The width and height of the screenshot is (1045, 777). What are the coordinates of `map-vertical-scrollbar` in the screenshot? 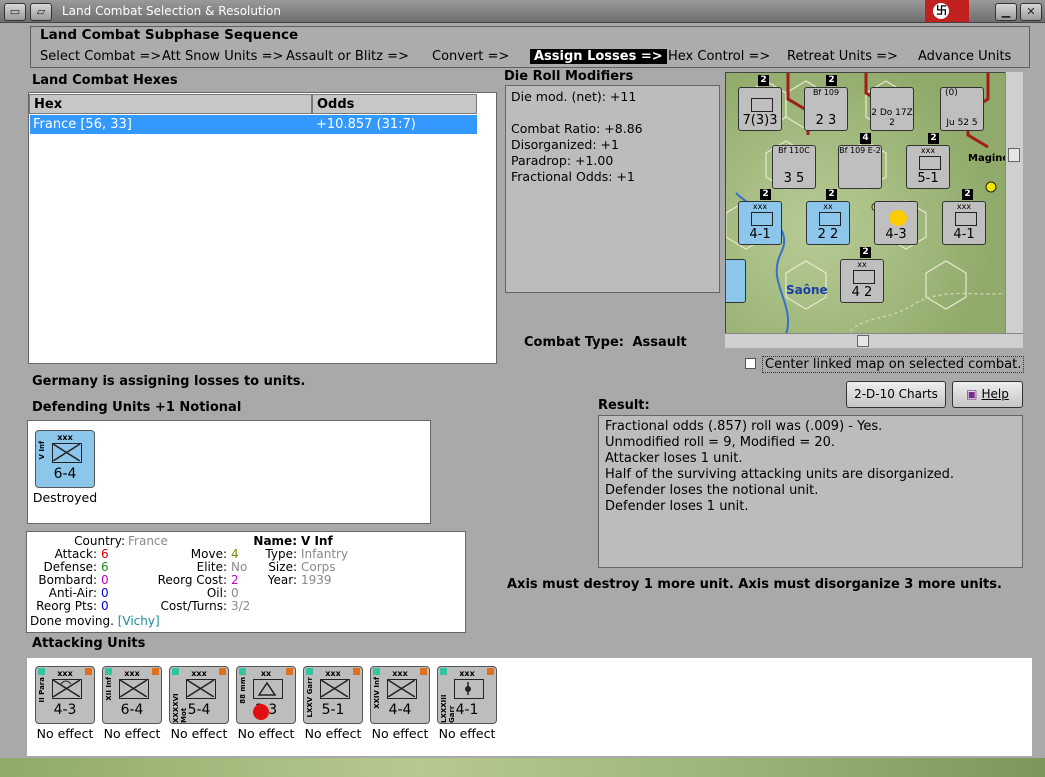 It's located at (1014, 203).